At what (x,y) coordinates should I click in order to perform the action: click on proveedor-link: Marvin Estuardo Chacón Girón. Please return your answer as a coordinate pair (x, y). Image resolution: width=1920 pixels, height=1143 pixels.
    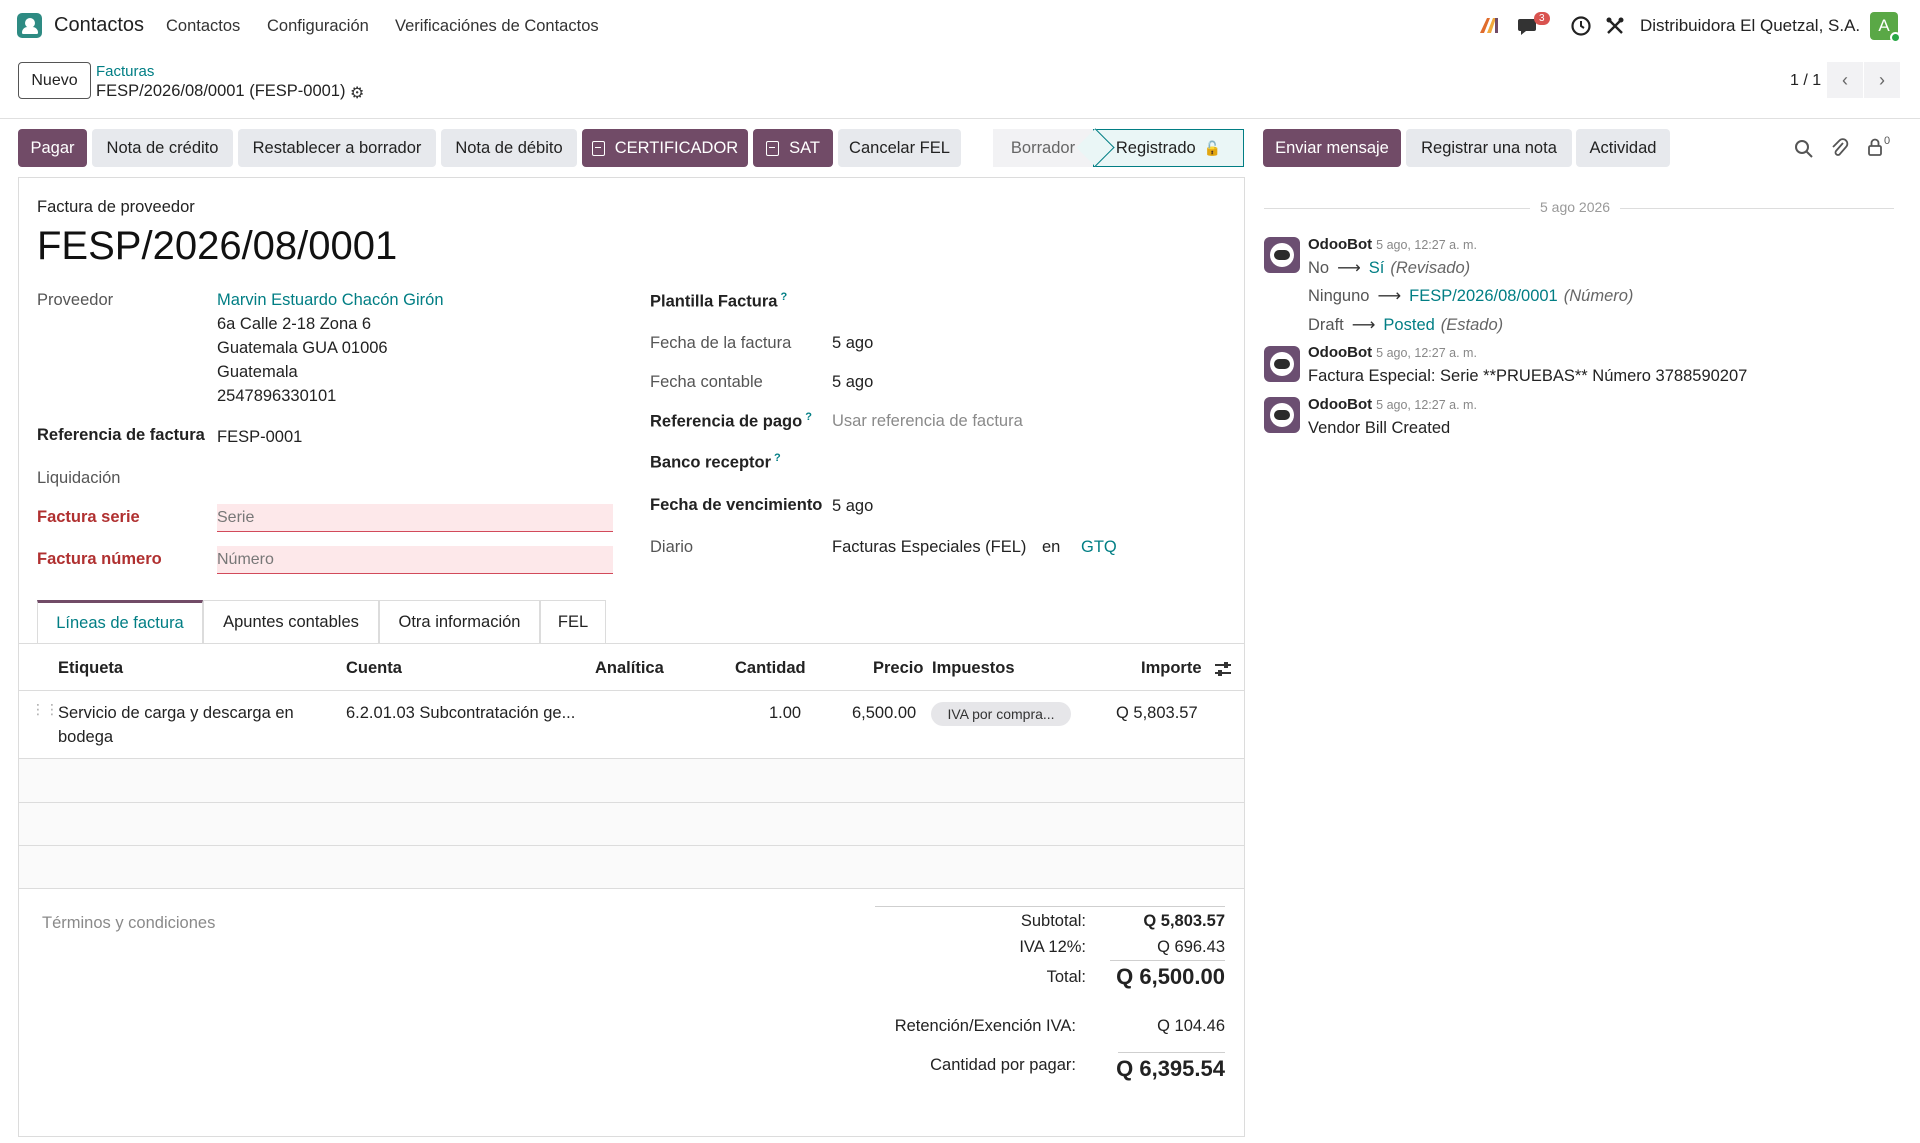
    Looking at the image, I should click on (330, 300).